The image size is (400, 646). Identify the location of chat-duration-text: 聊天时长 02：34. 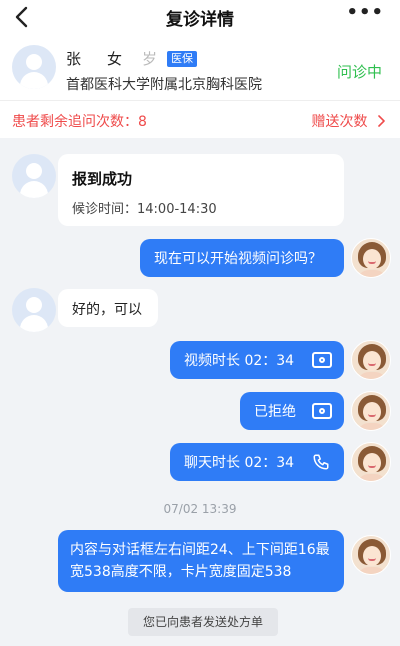
(239, 463).